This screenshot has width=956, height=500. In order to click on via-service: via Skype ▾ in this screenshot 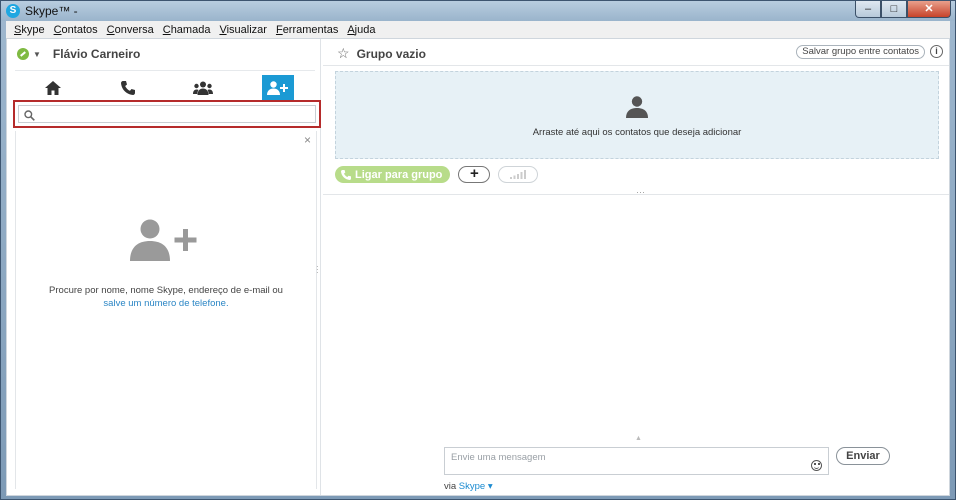, I will do `click(468, 486)`.